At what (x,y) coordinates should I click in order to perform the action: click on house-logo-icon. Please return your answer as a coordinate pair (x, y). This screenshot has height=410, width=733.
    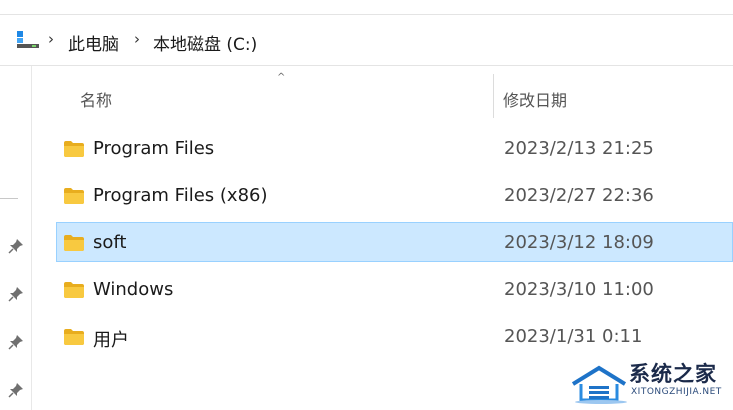
    Looking at the image, I should click on (599, 384).